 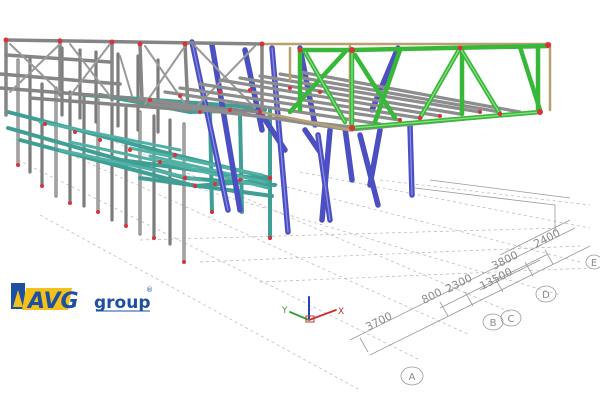 I want to click on axis-label-x: X, so click(x=341, y=312).